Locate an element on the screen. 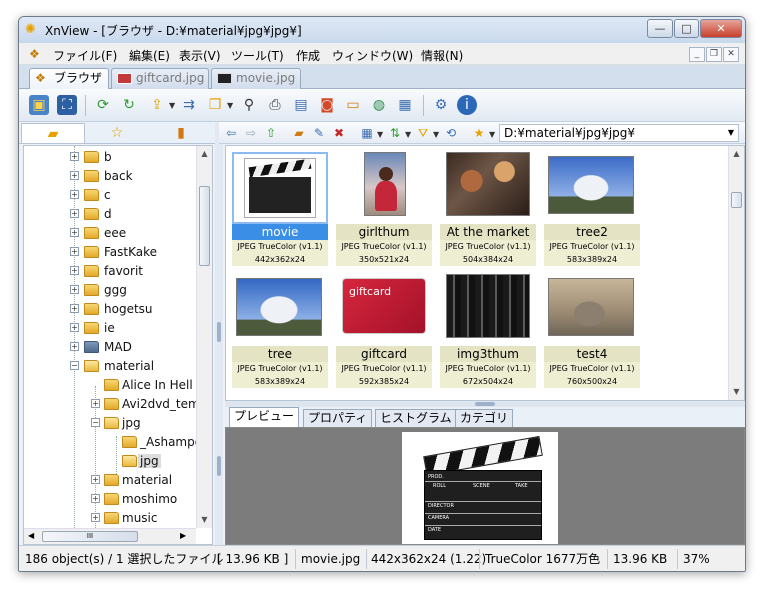  convert-icon: ⇉ is located at coordinates (189, 105).